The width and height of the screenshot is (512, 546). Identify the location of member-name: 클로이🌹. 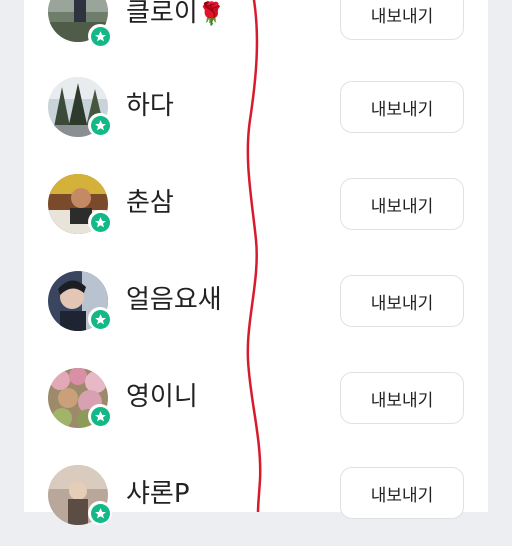
(175, 15).